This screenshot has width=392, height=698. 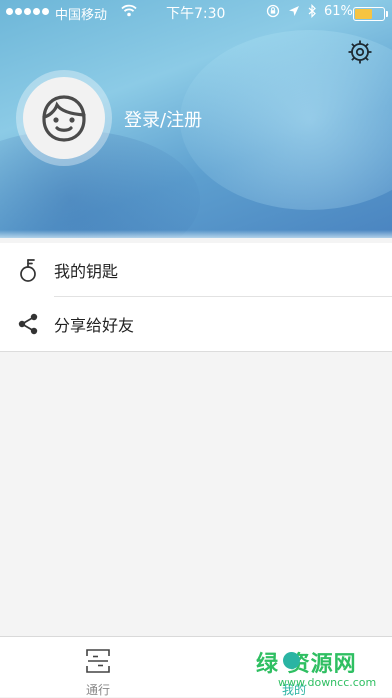 I want to click on user-avatar-icon, so click(x=64, y=118).